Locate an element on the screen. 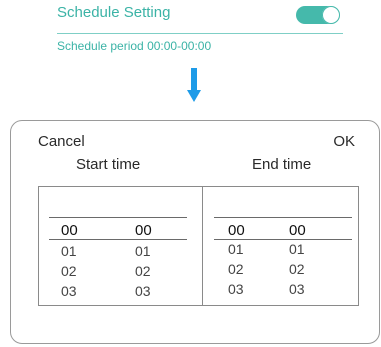 The width and height of the screenshot is (381, 347). start-minute-wheel: 00 01 02 03 is located at coordinates (155, 246).